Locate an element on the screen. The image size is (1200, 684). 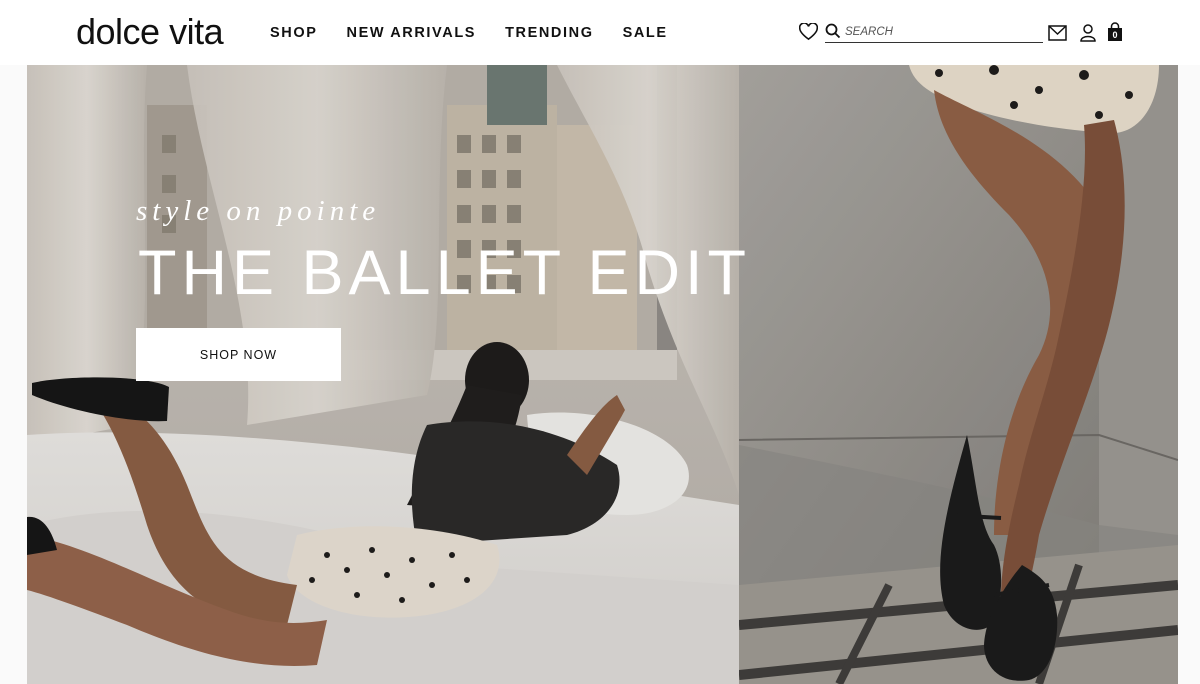
search-input is located at coordinates (930, 32).